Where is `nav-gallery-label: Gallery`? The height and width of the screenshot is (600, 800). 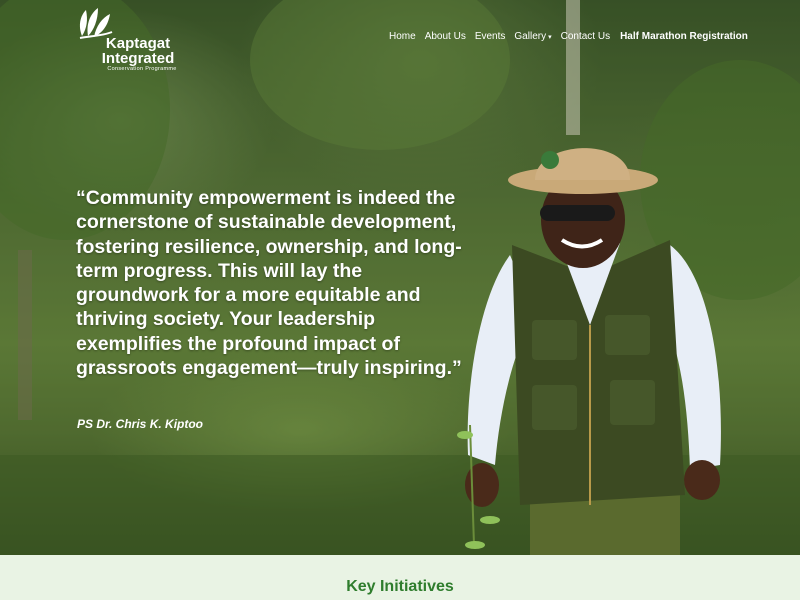
nav-gallery-label: Gallery is located at coordinates (530, 36).